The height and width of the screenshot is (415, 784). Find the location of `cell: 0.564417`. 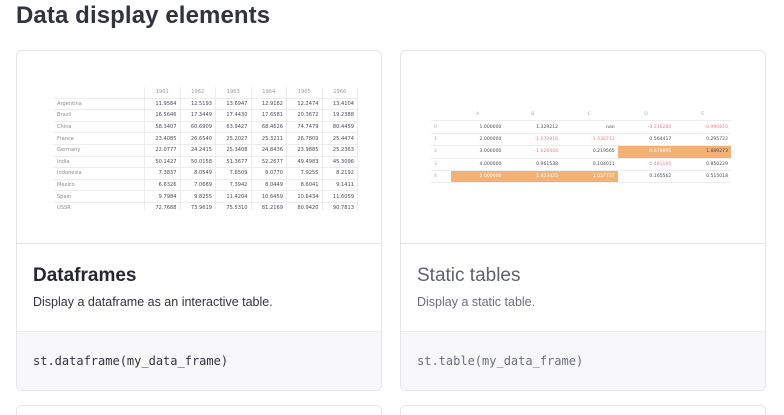

cell: 0.564417 is located at coordinates (646, 140).